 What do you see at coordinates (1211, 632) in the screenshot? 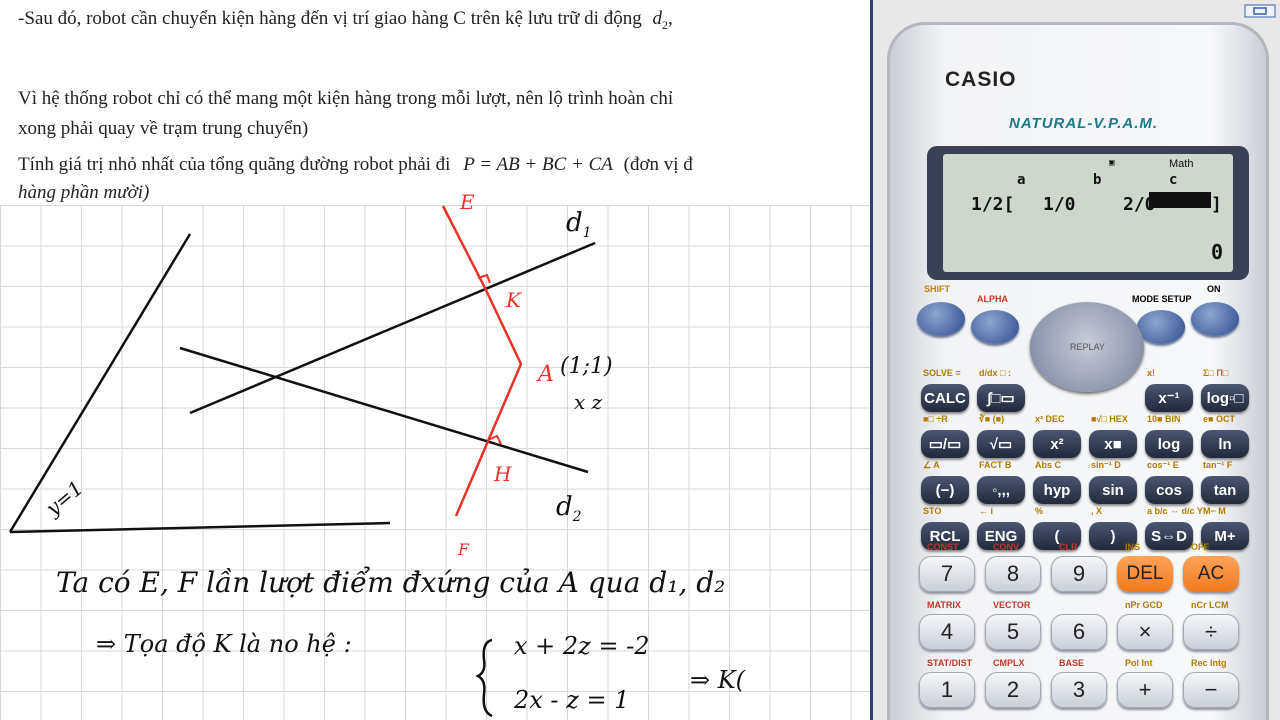
I see `key-op-1-4: ÷` at bounding box center [1211, 632].